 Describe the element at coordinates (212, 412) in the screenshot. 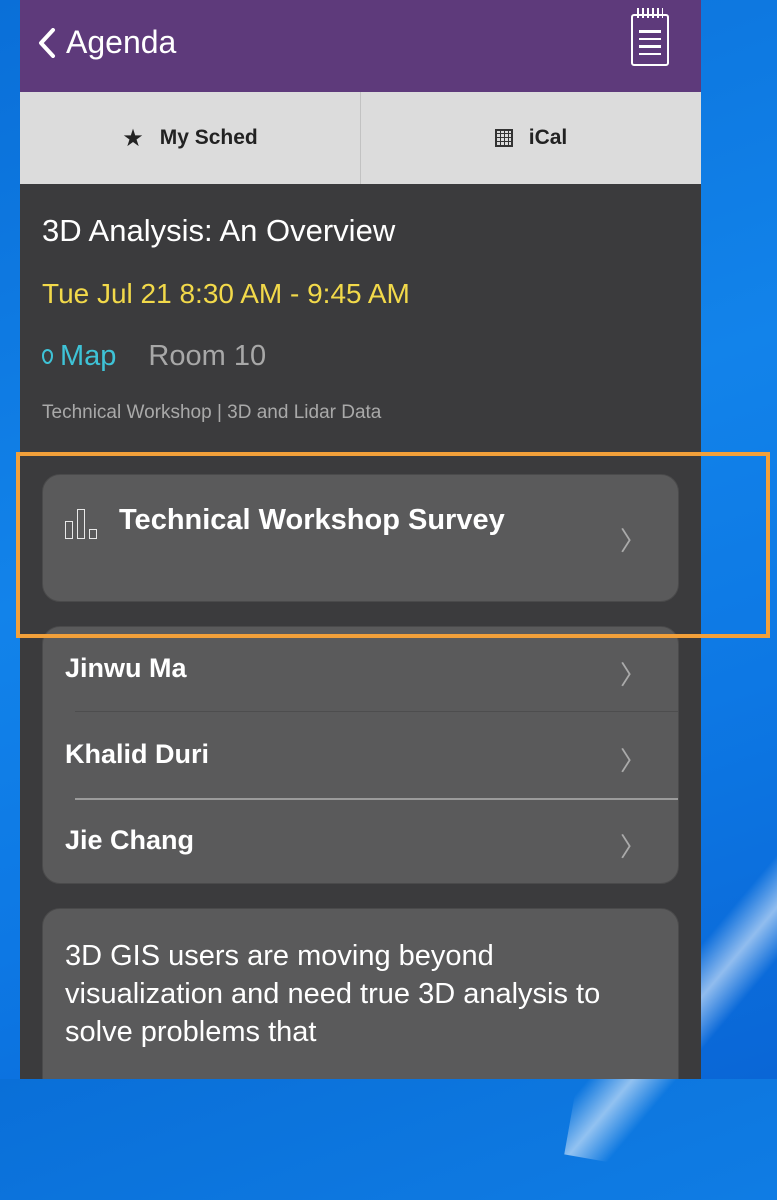

I see `session-tags: Technical Workshop | 3D and Lidar Data` at that location.